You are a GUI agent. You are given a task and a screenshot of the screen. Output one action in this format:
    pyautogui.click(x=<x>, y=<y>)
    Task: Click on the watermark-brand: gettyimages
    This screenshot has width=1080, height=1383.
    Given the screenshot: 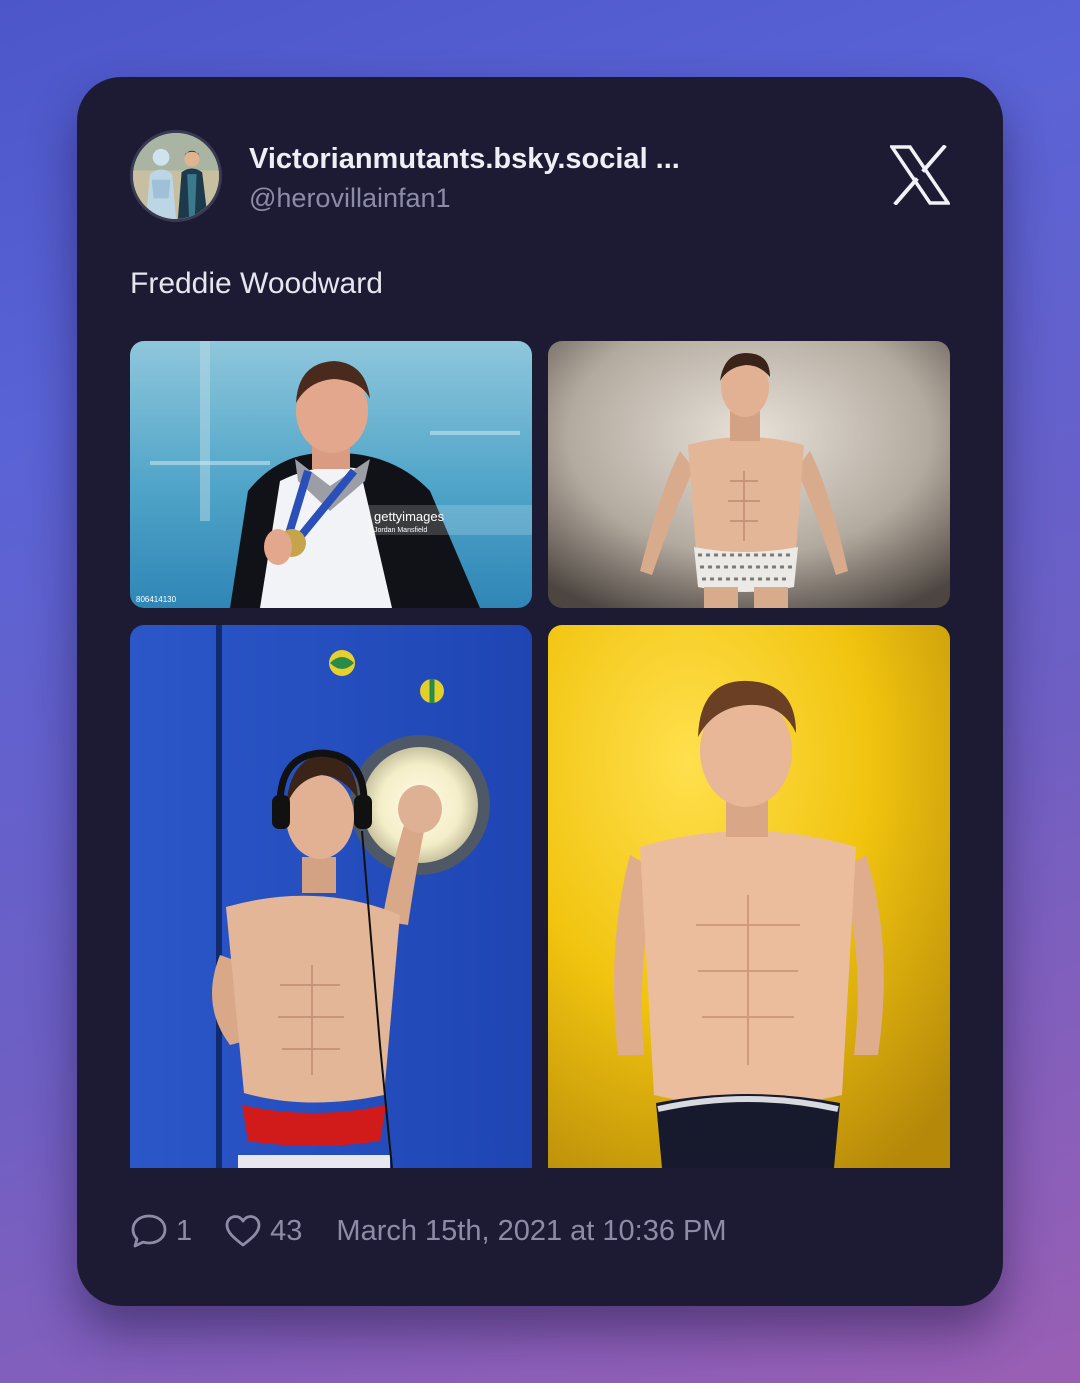 What is the action you would take?
    pyautogui.click(x=409, y=516)
    